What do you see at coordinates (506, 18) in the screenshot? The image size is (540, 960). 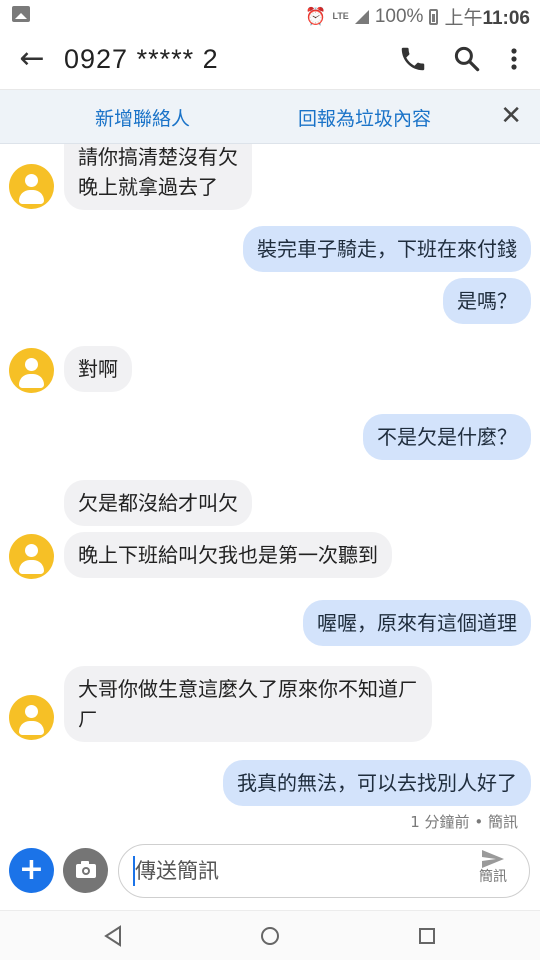 I see `time-value: 11:06` at bounding box center [506, 18].